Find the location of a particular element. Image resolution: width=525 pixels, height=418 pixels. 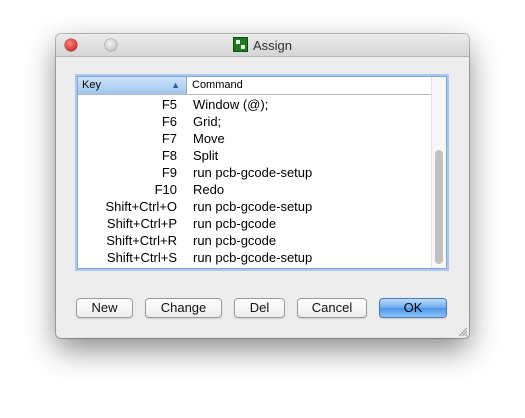

vertical-scrollbar is located at coordinates (438, 172).